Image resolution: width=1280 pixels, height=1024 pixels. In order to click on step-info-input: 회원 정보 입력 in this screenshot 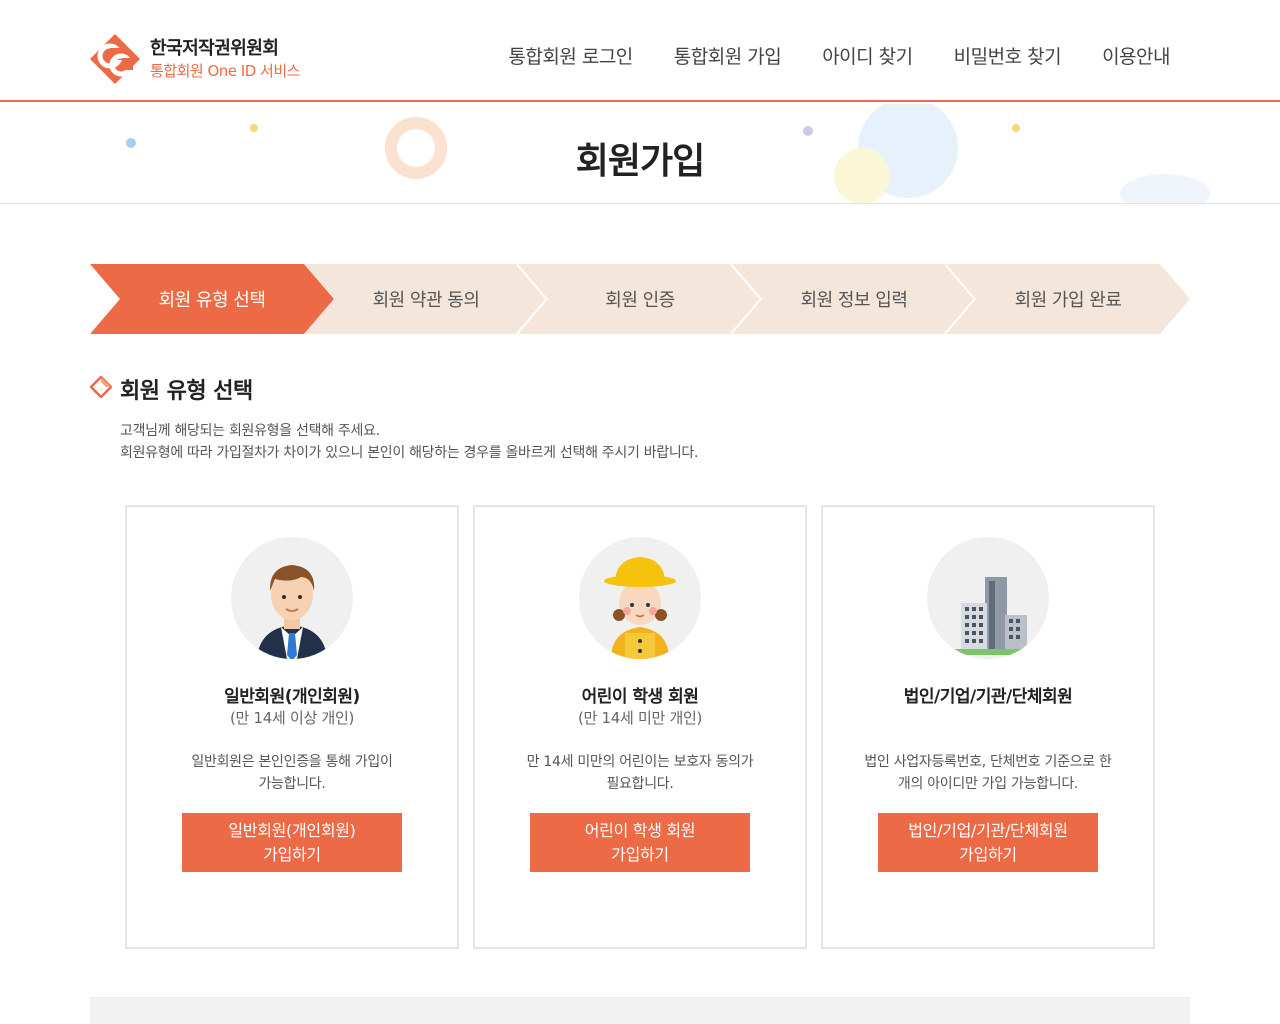, I will do `click(854, 299)`.